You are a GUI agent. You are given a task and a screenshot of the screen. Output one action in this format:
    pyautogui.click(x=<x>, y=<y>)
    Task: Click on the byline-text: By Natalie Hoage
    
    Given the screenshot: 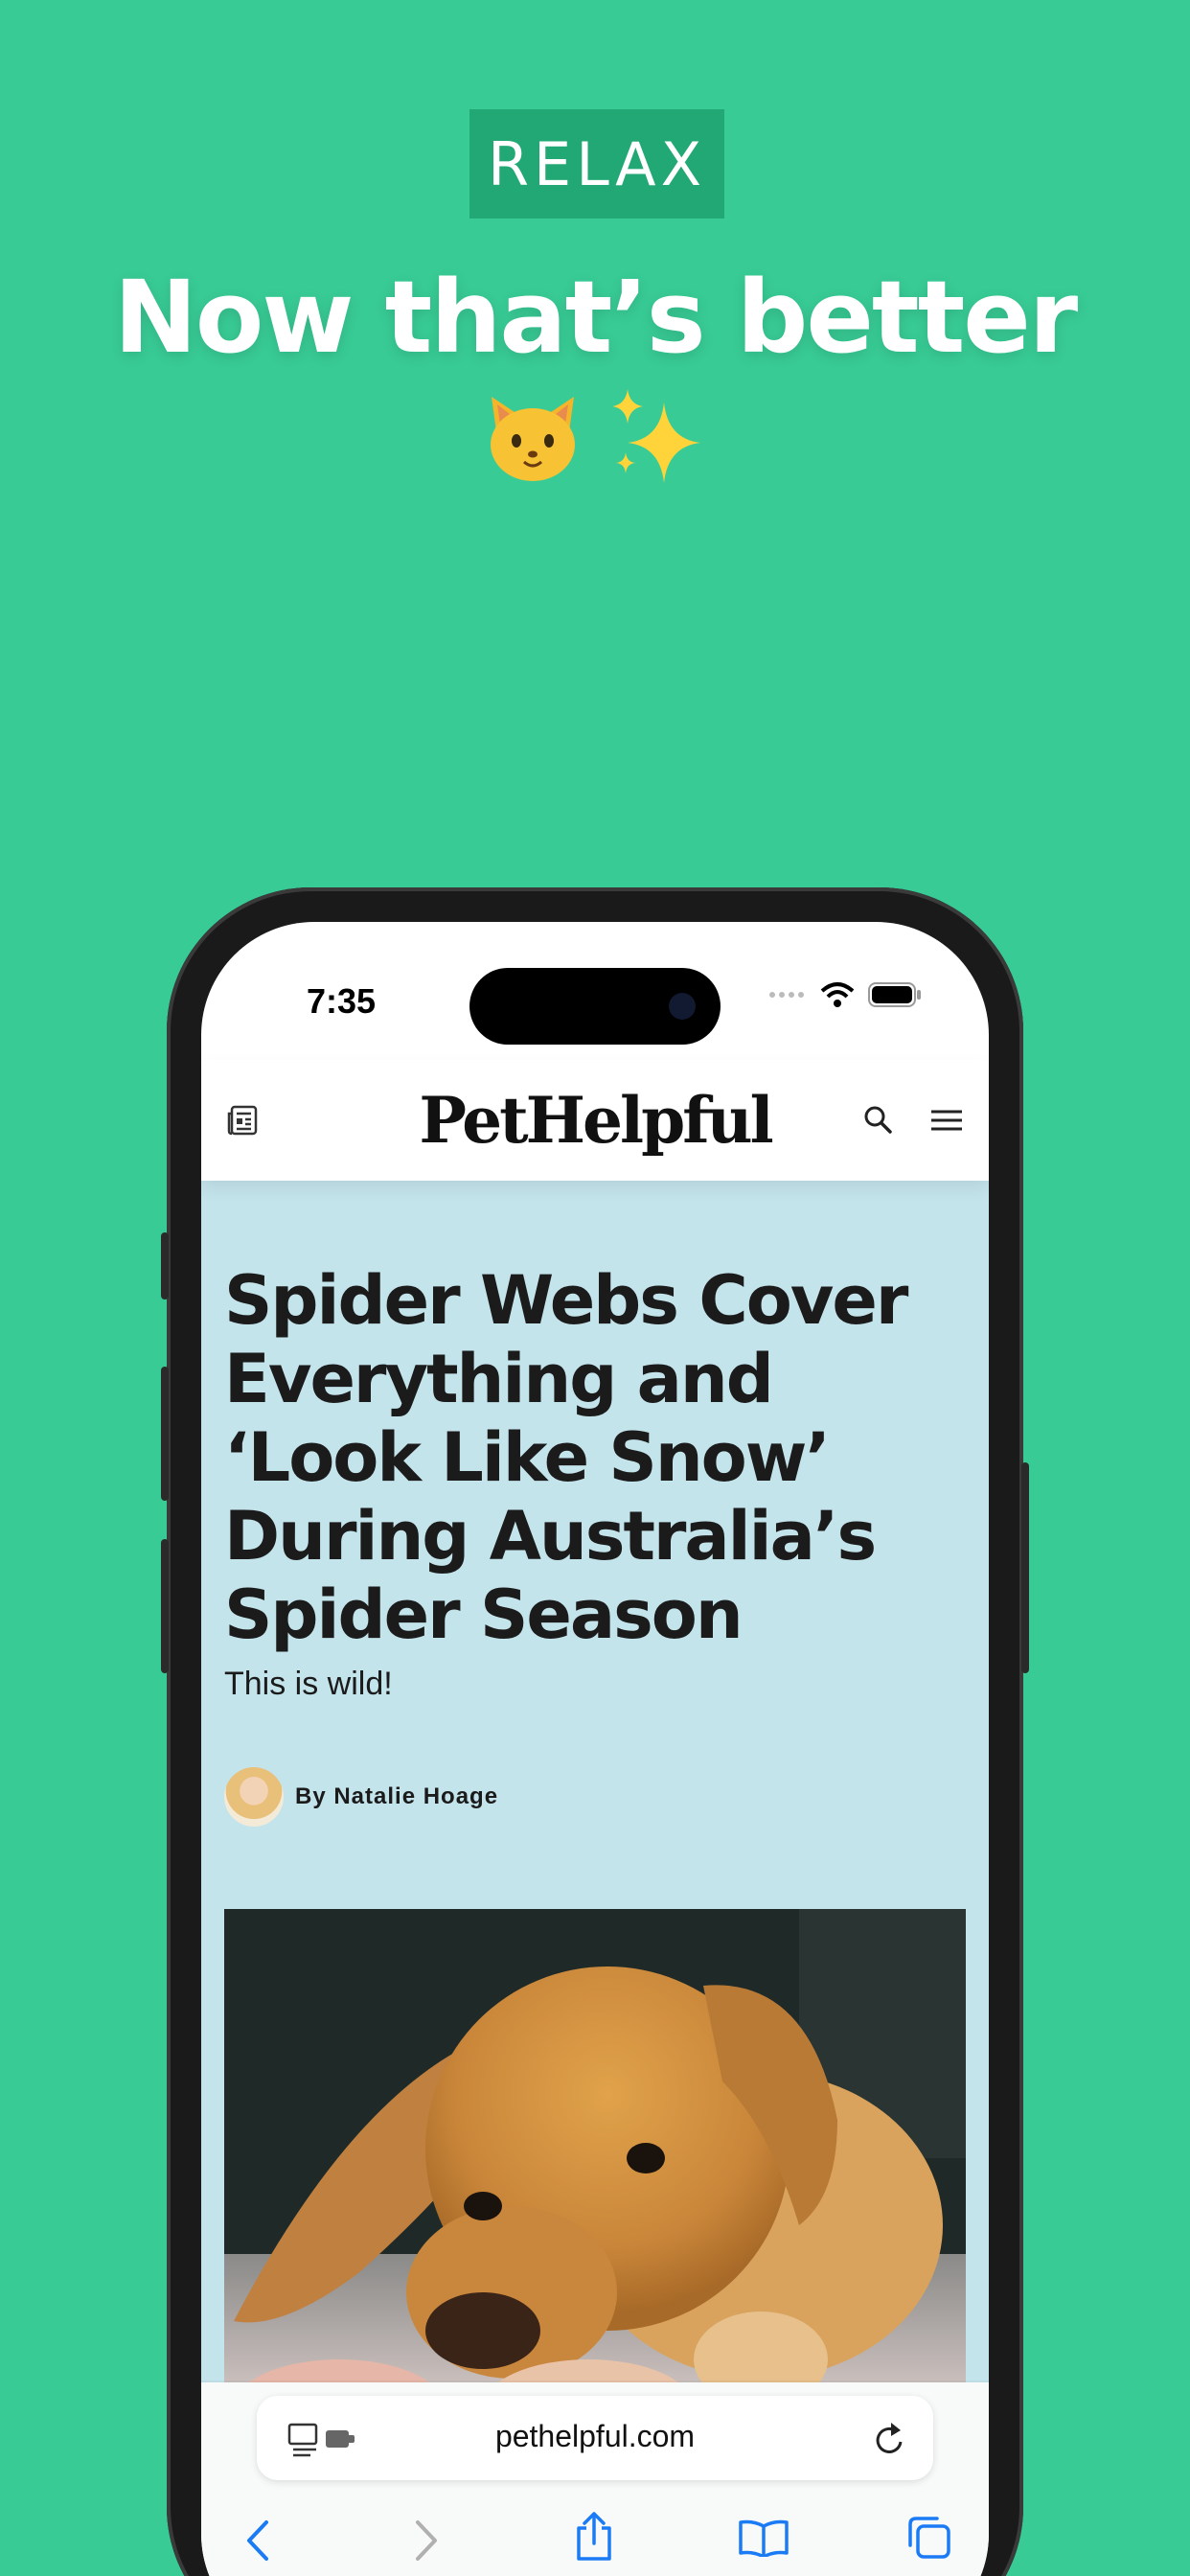 What is the action you would take?
    pyautogui.click(x=397, y=1796)
    